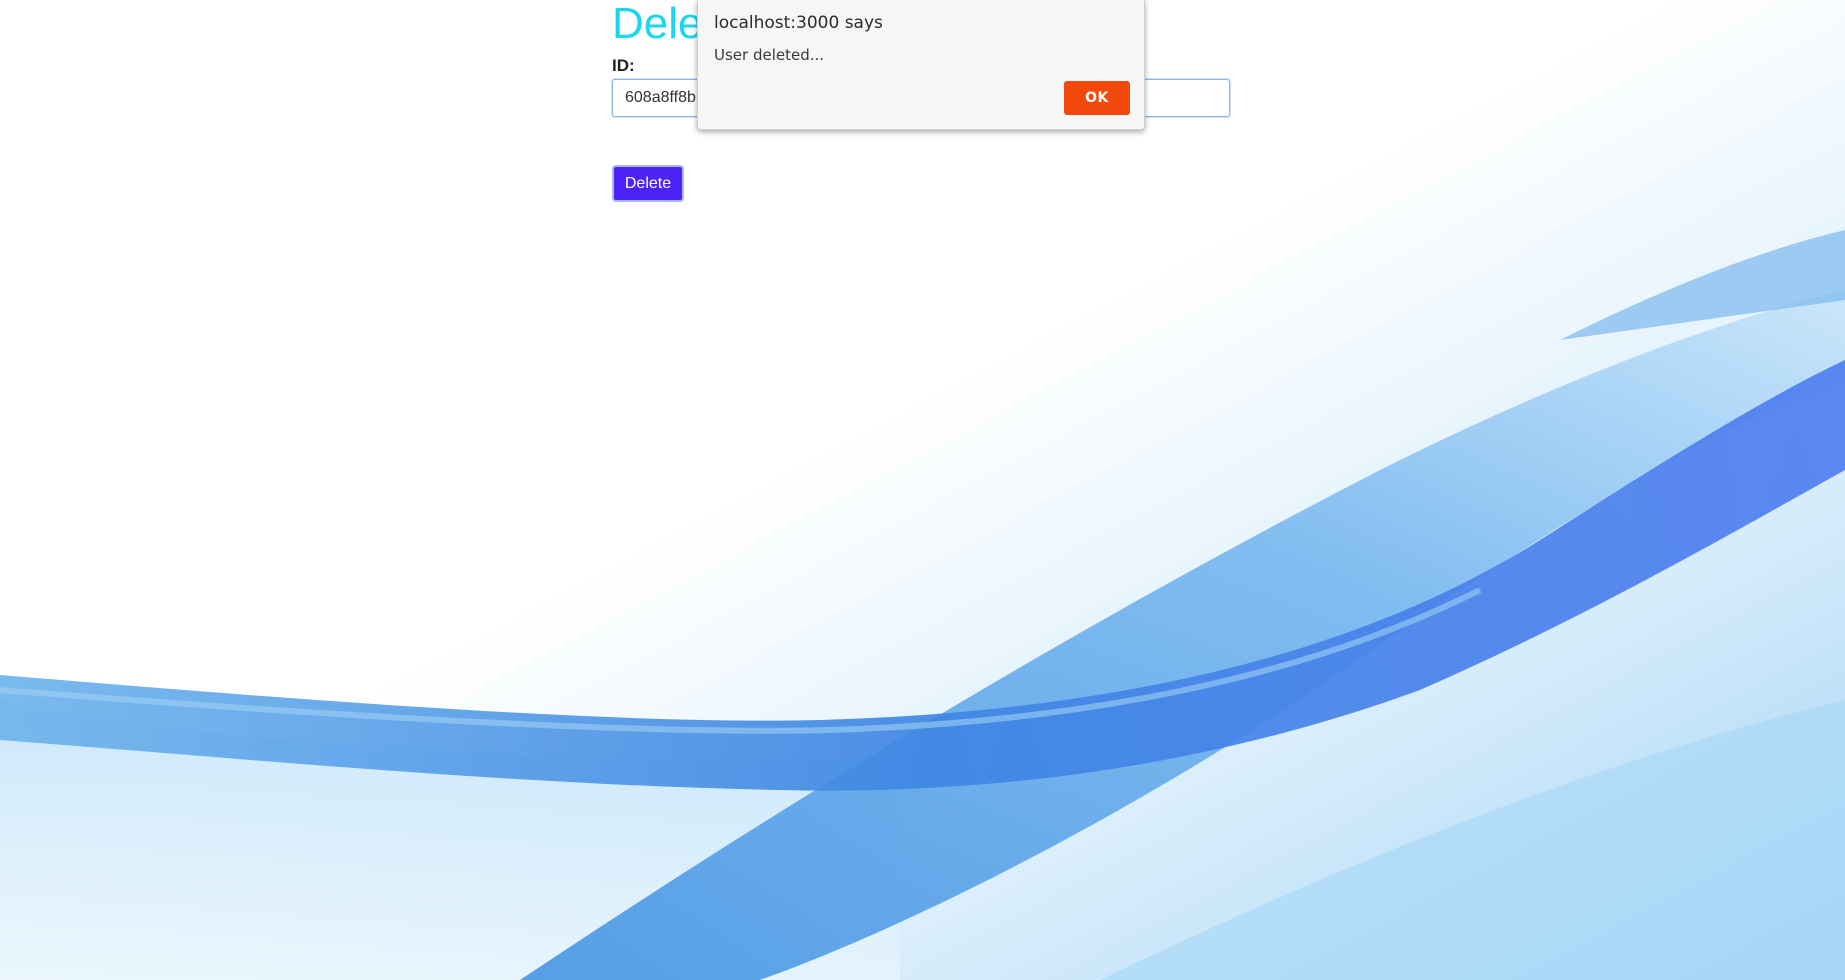 This screenshot has width=1845, height=980. Describe the element at coordinates (1097, 98) in the screenshot. I see `ok-button: OK` at that location.